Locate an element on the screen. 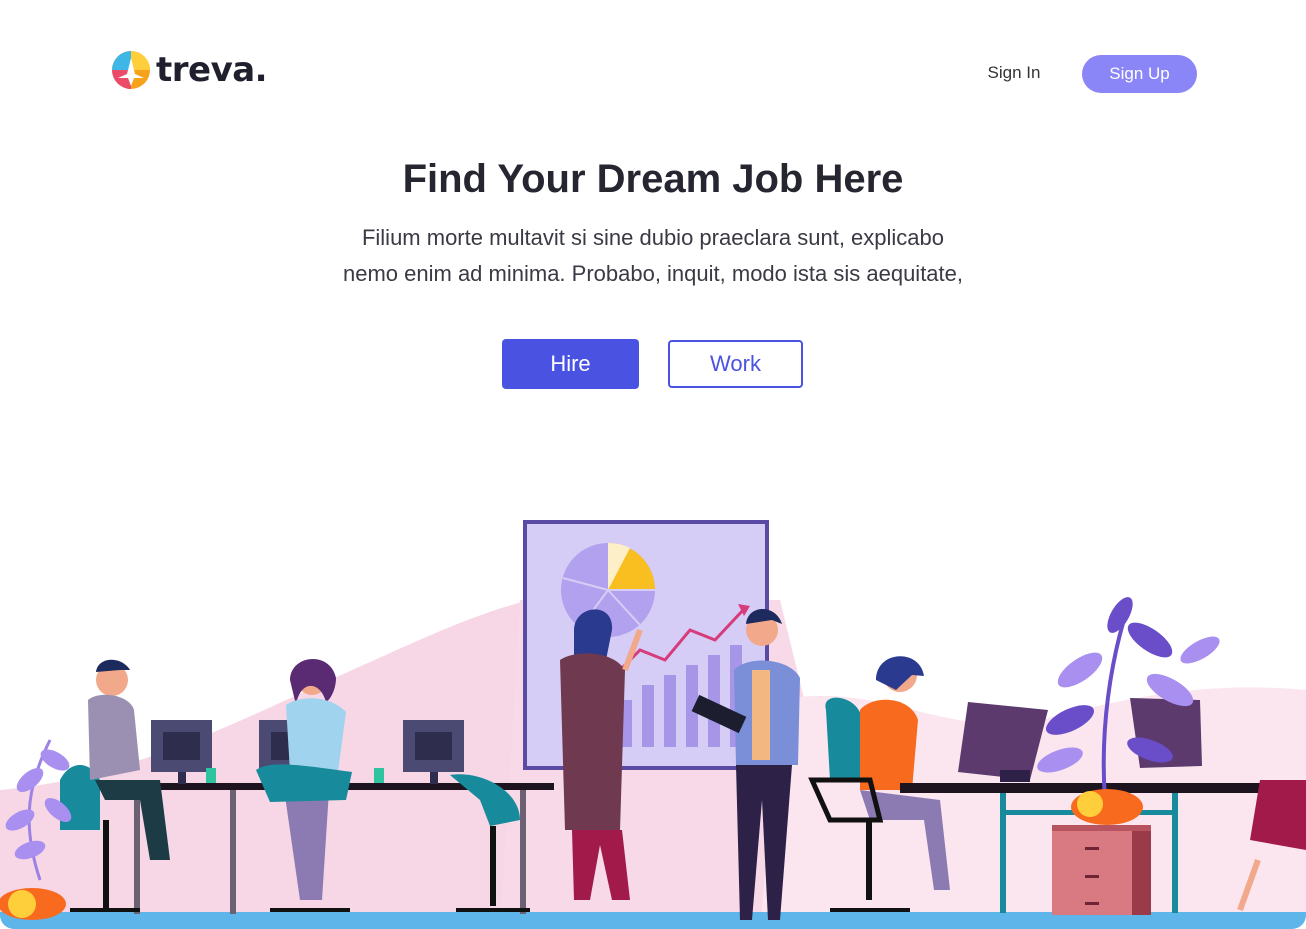 This screenshot has height=929, width=1306. brand-logo: treva. is located at coordinates (188, 70).